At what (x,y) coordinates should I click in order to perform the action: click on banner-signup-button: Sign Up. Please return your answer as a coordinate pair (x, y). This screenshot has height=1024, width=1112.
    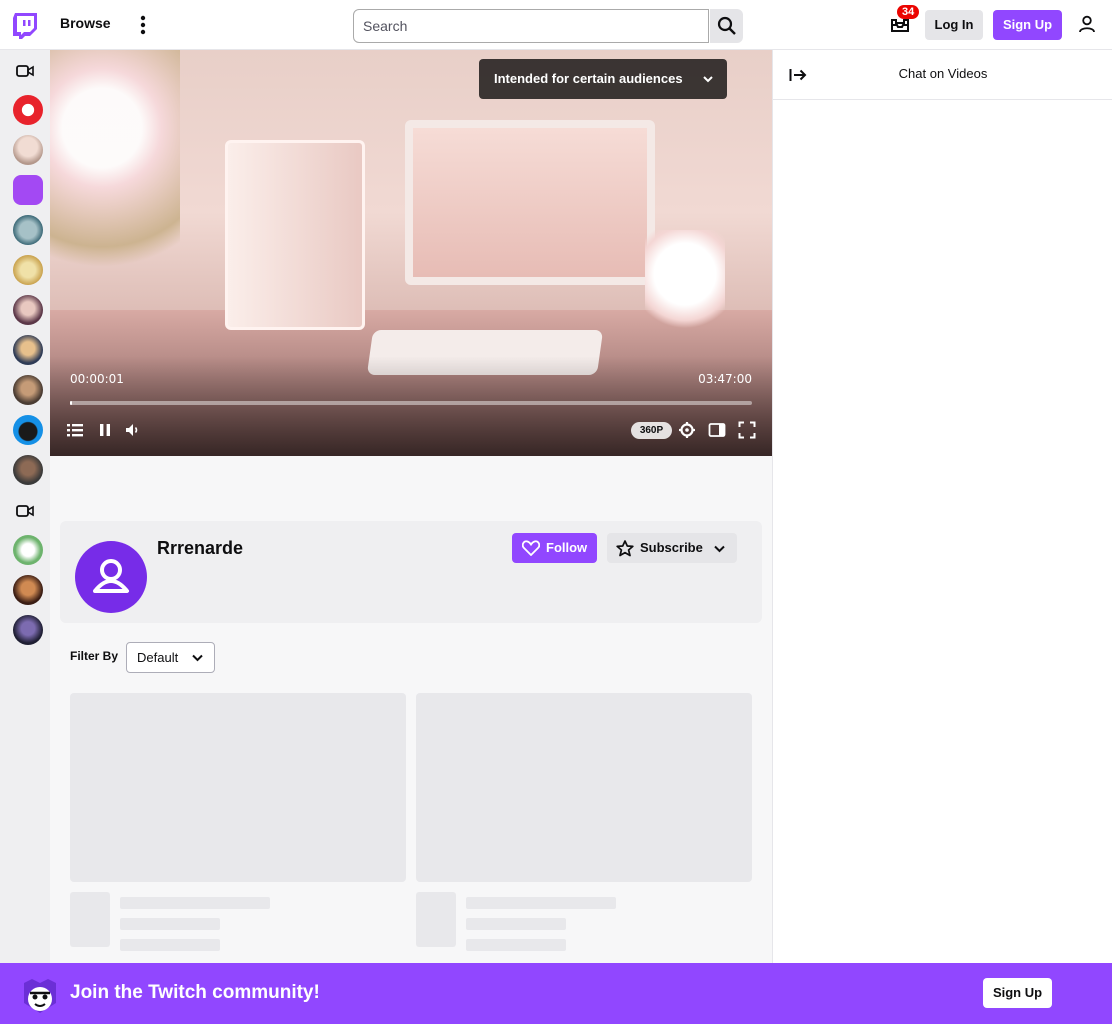
    Looking at the image, I should click on (1017, 993).